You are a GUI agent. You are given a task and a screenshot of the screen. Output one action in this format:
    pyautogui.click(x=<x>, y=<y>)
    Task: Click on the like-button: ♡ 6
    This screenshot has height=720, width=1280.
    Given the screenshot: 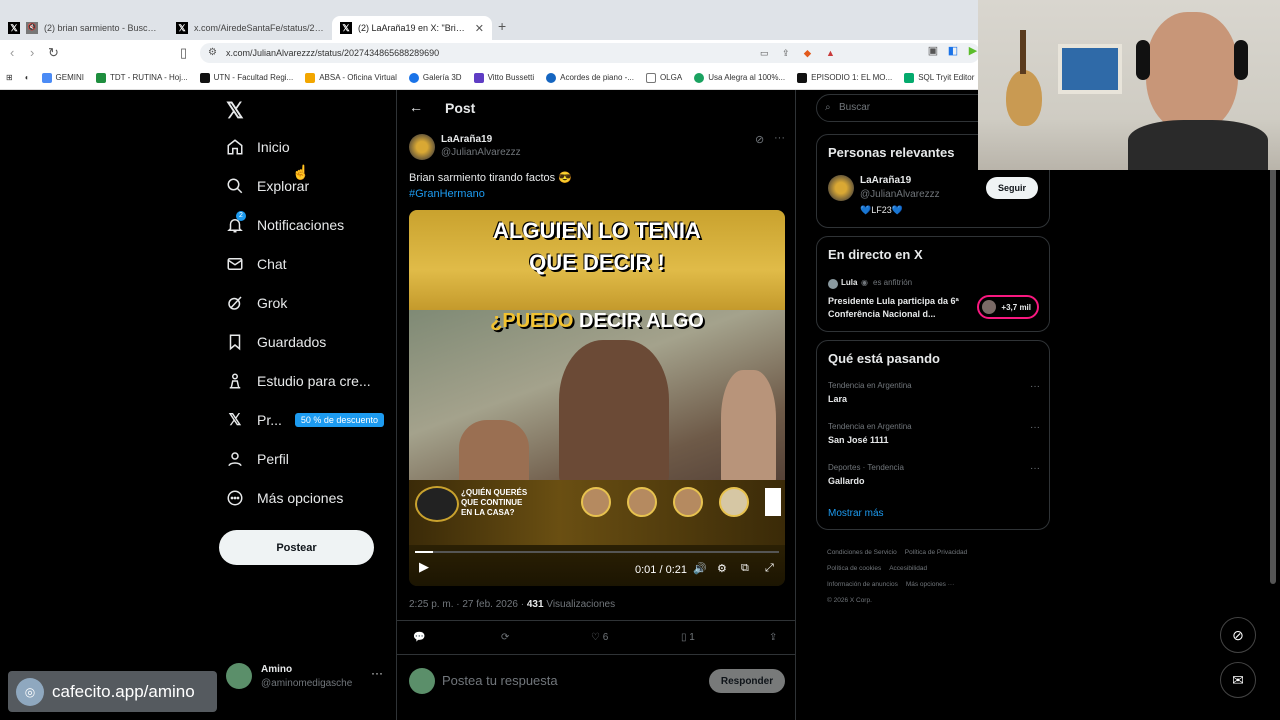 What is the action you would take?
    pyautogui.click(x=599, y=637)
    